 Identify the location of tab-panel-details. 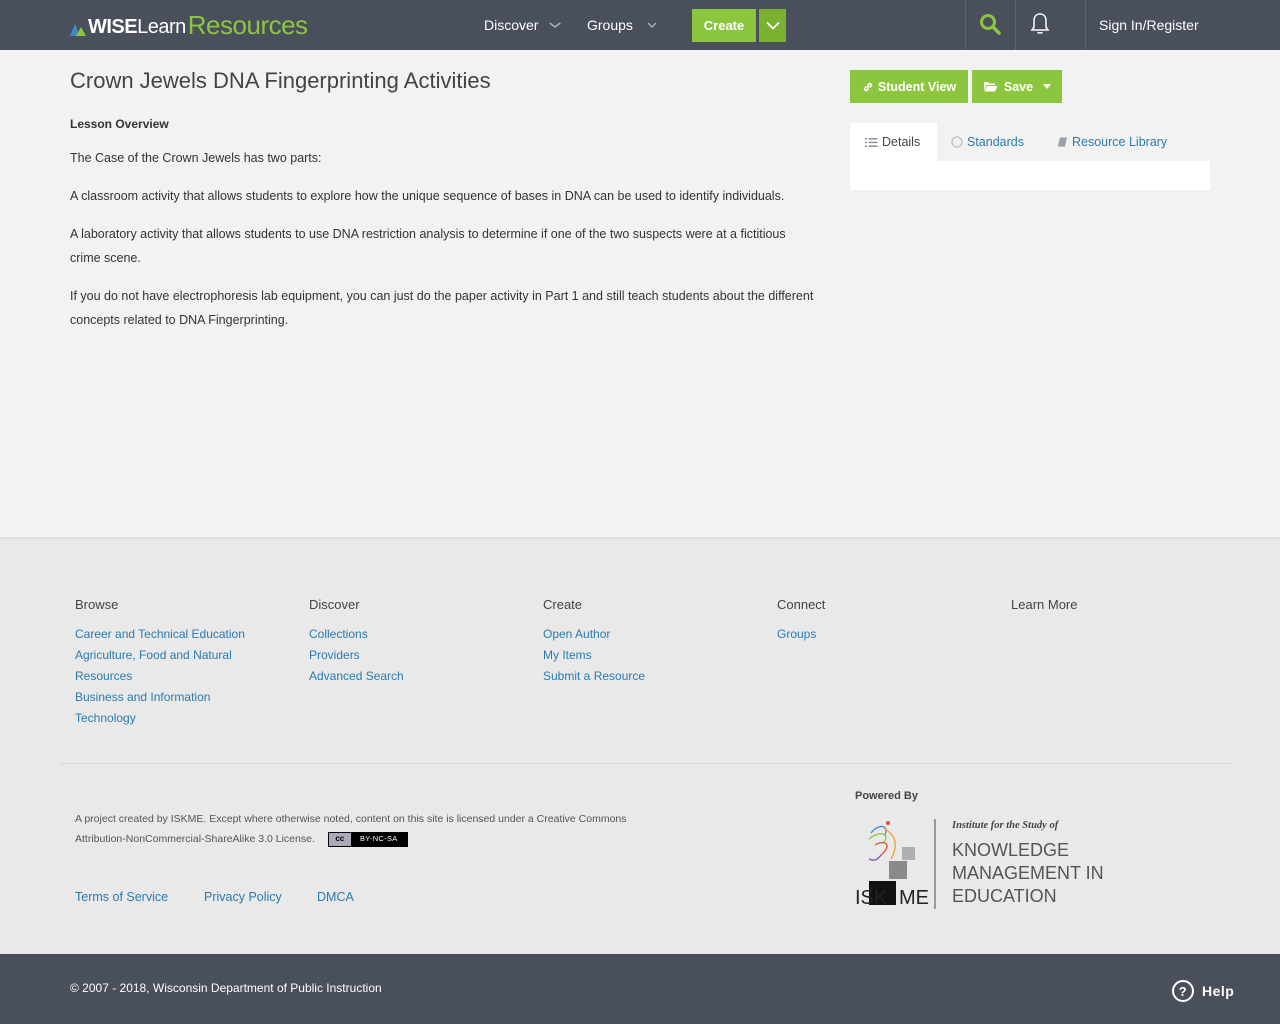
(1030, 175).